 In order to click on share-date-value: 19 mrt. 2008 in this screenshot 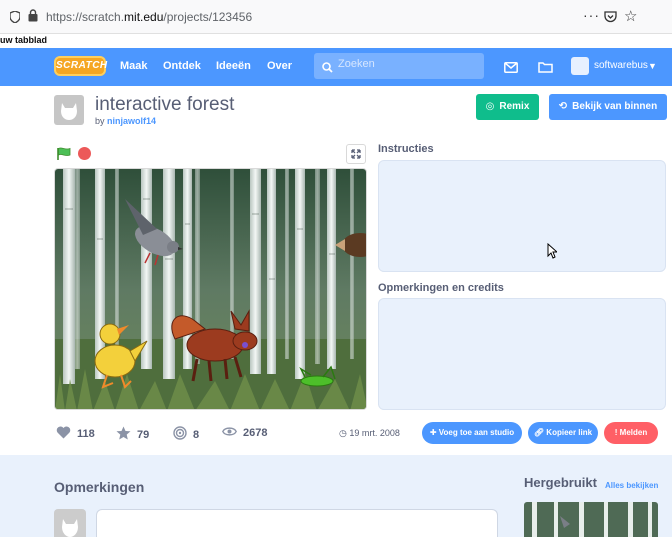, I will do `click(374, 433)`.